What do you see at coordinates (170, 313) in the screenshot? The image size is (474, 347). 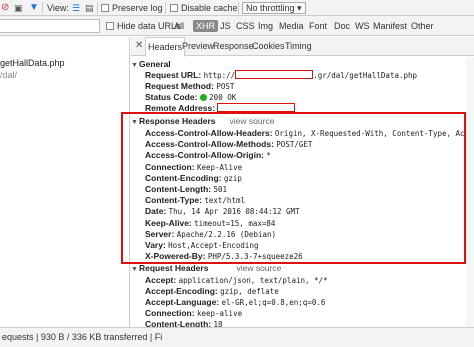 I see `request-header-key: Connection:` at bounding box center [170, 313].